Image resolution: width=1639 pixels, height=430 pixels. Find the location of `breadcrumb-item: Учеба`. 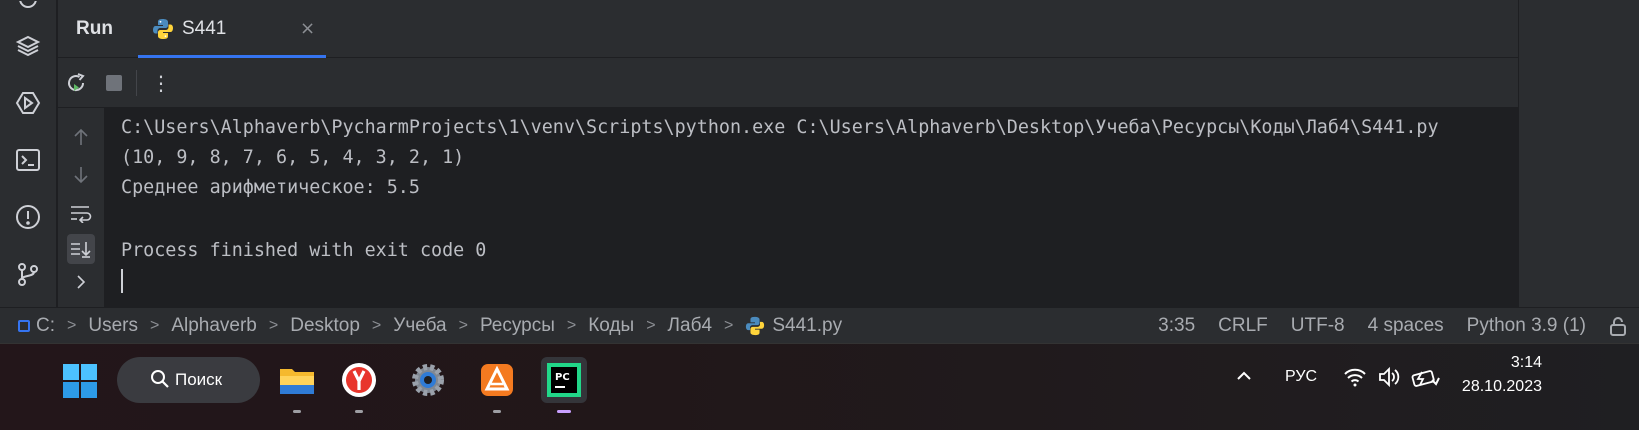

breadcrumb-item: Учеба is located at coordinates (419, 326).